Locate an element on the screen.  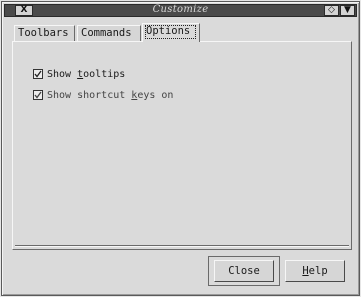
restore-window-button: ◇ is located at coordinates (331, 10).